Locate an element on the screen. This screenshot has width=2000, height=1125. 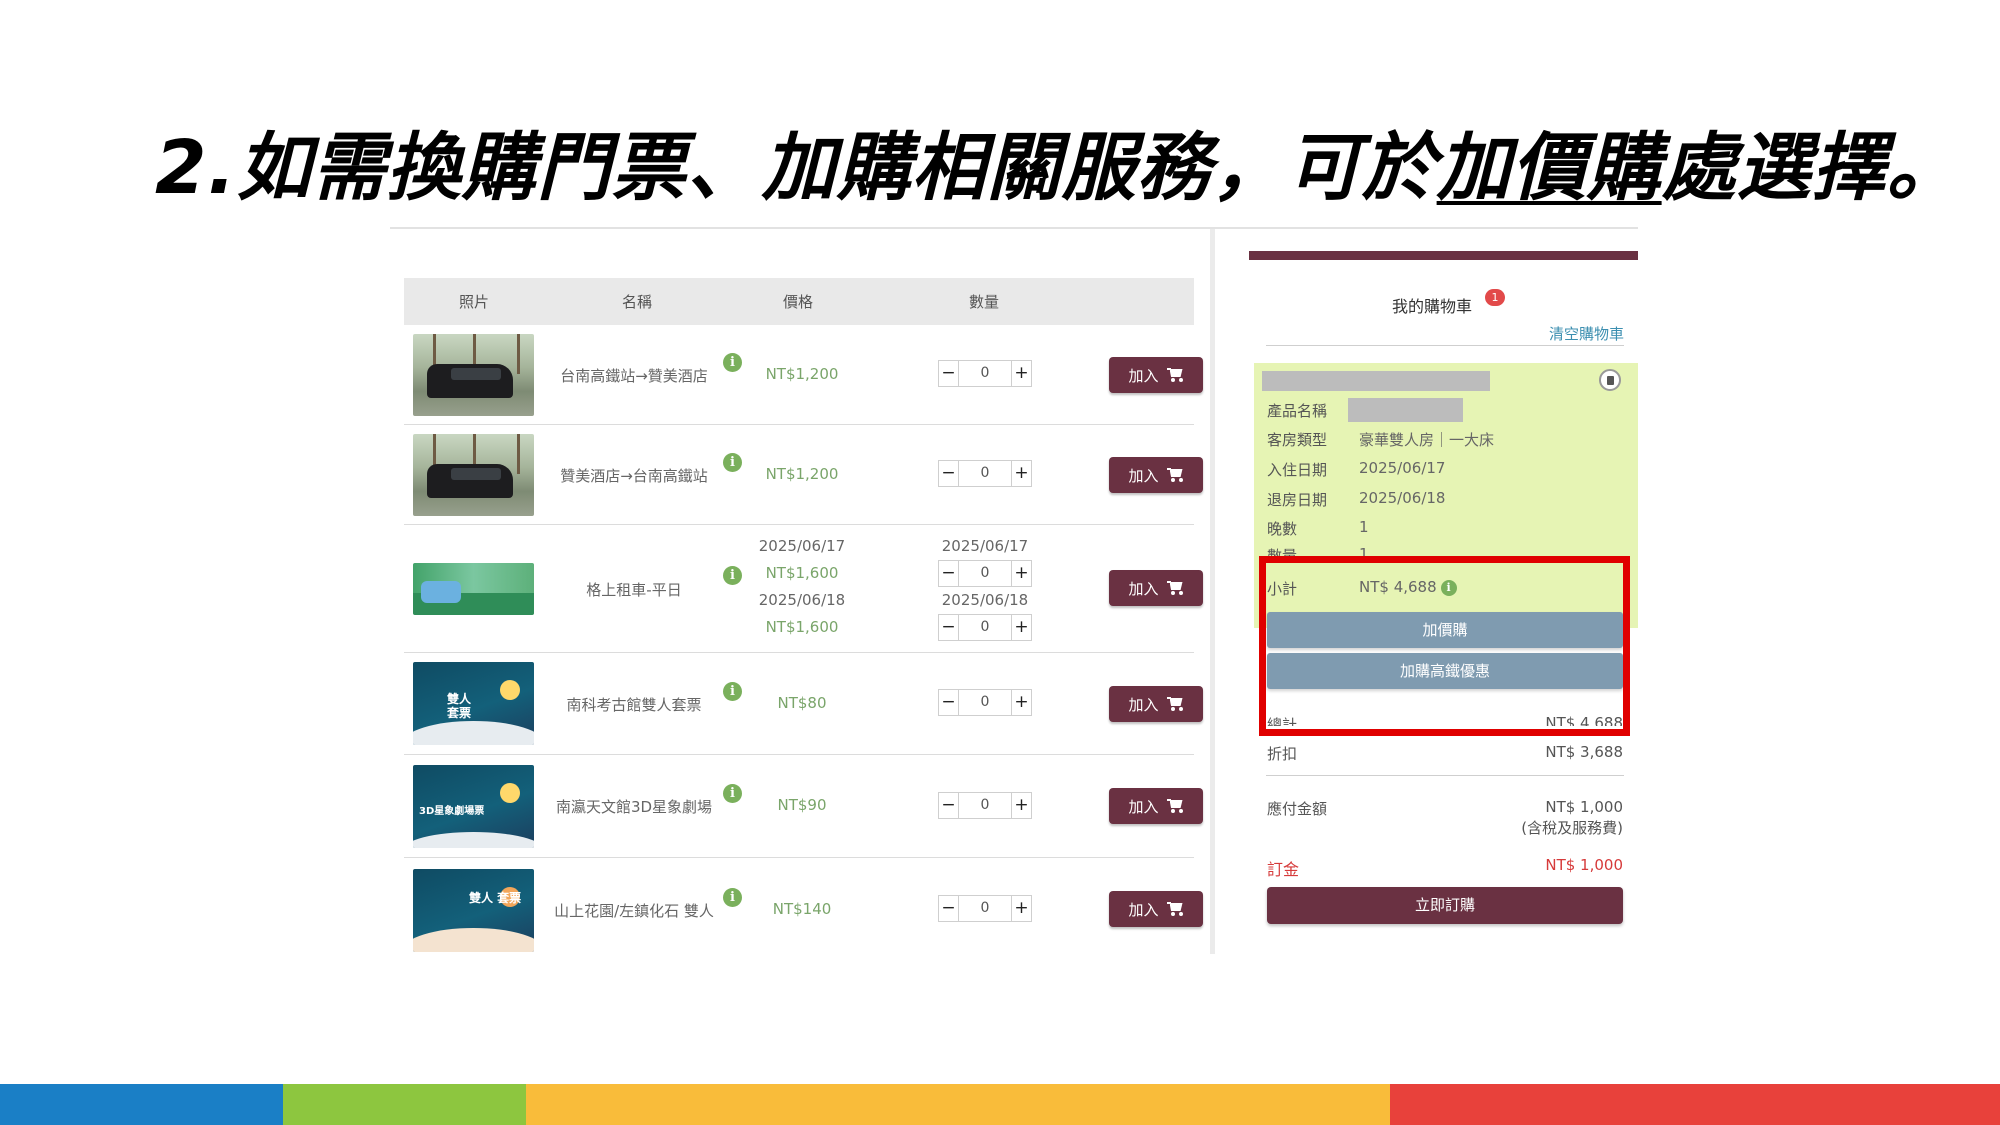
clipped-detail-row: 數量 1 is located at coordinates (1443, 550).